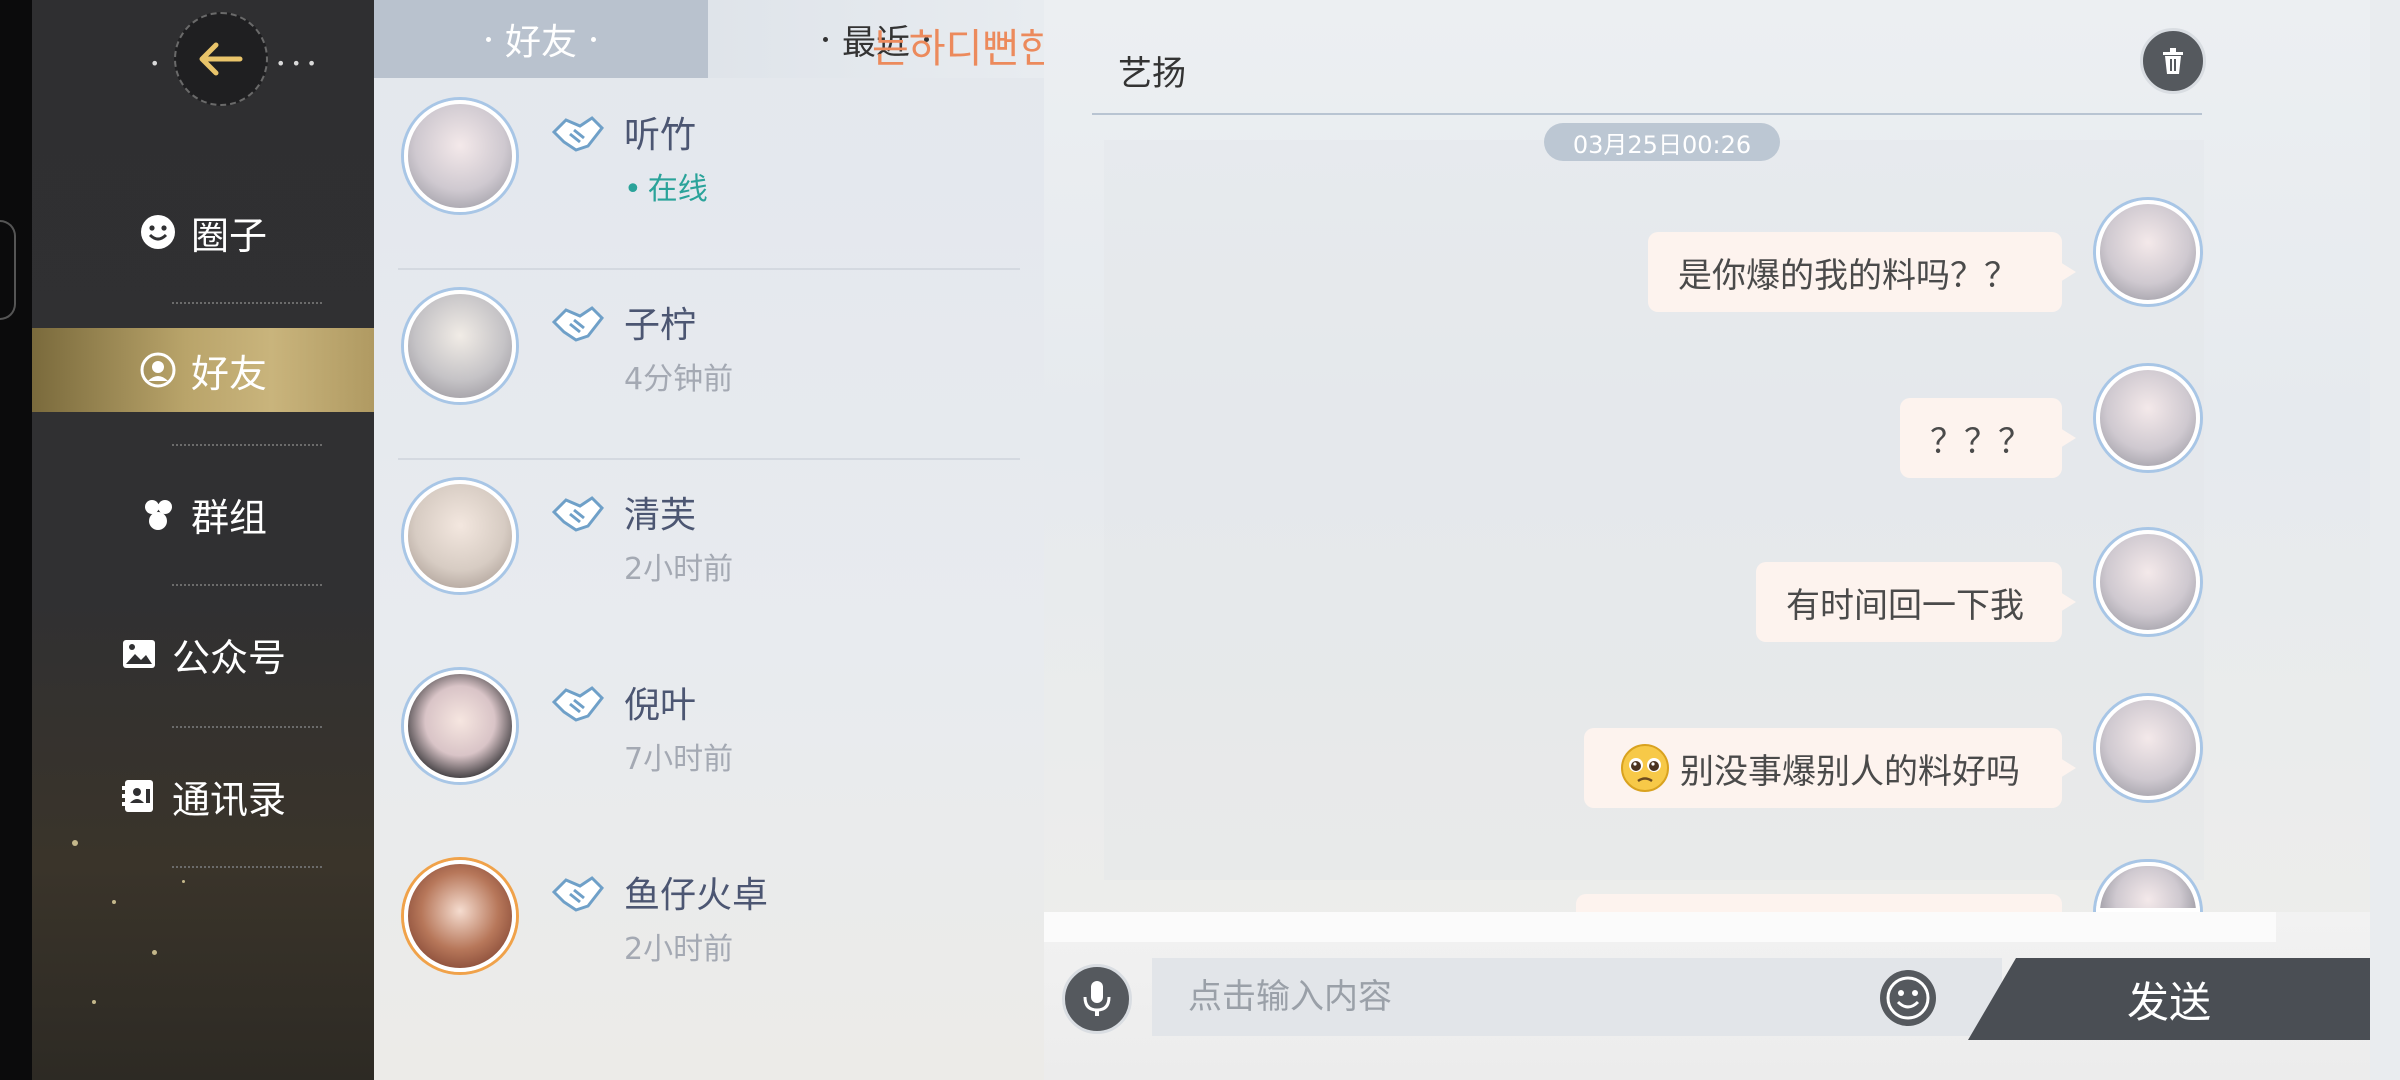  I want to click on image-icon, so click(139, 654).